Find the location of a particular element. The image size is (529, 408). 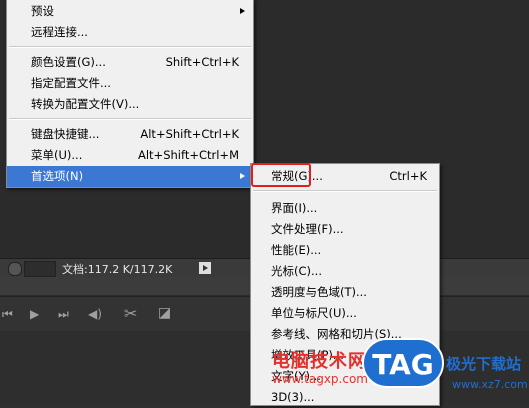

menu-item-shortcut: Ctrl+K is located at coordinates (408, 176).